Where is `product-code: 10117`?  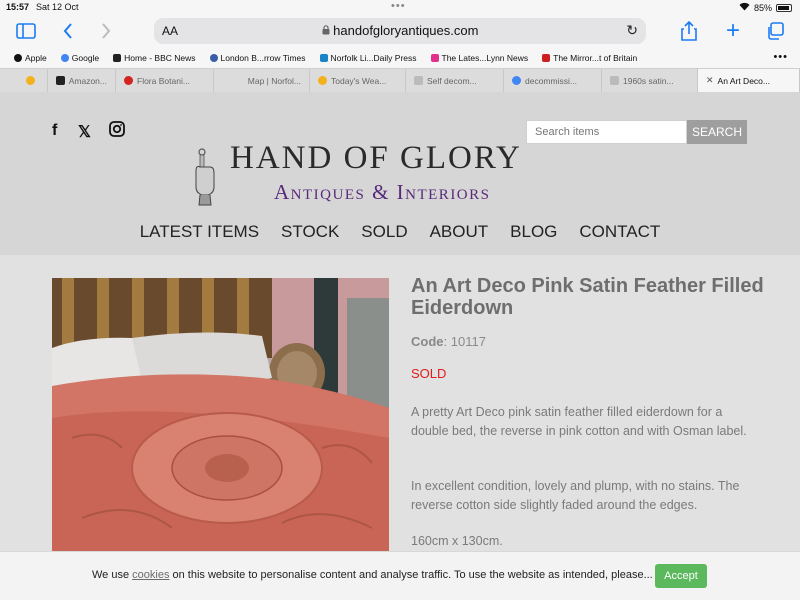
product-code: 10117 is located at coordinates (468, 341).